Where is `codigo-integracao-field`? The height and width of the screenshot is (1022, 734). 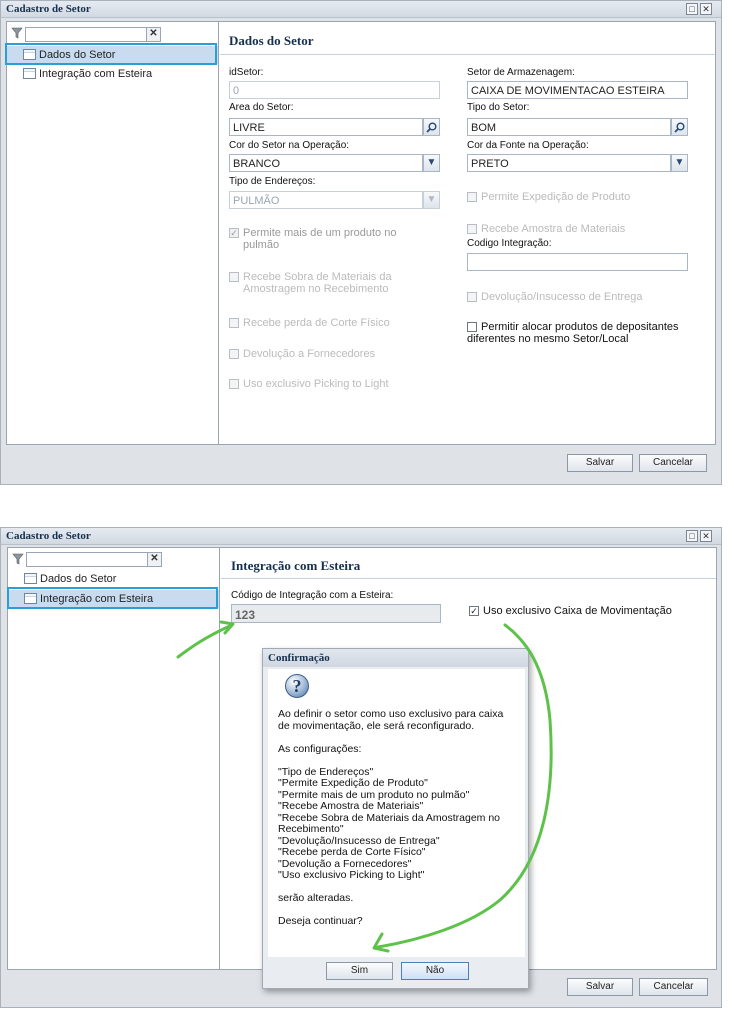 codigo-integracao-field is located at coordinates (577, 262).